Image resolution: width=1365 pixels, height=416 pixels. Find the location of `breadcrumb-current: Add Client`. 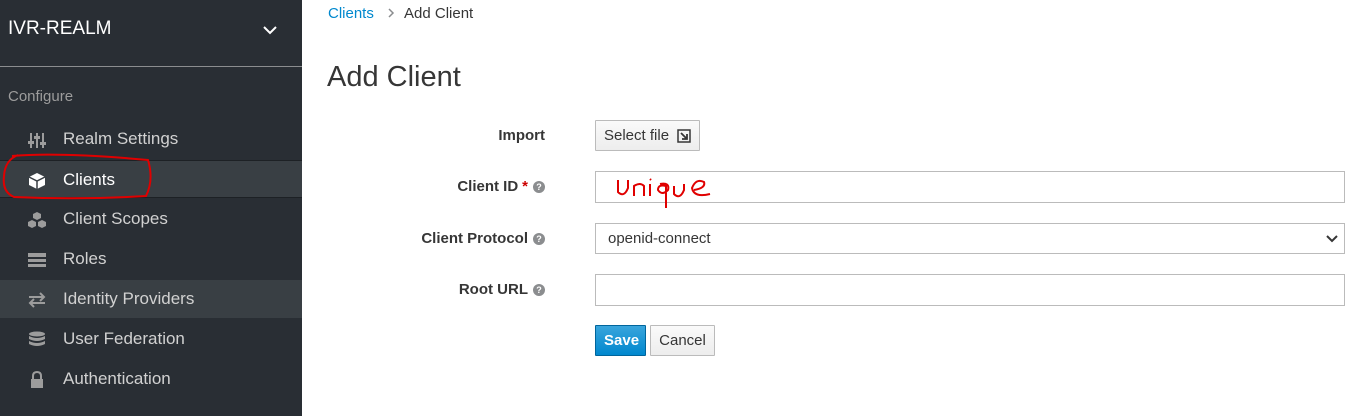

breadcrumb-current: Add Client is located at coordinates (439, 13).